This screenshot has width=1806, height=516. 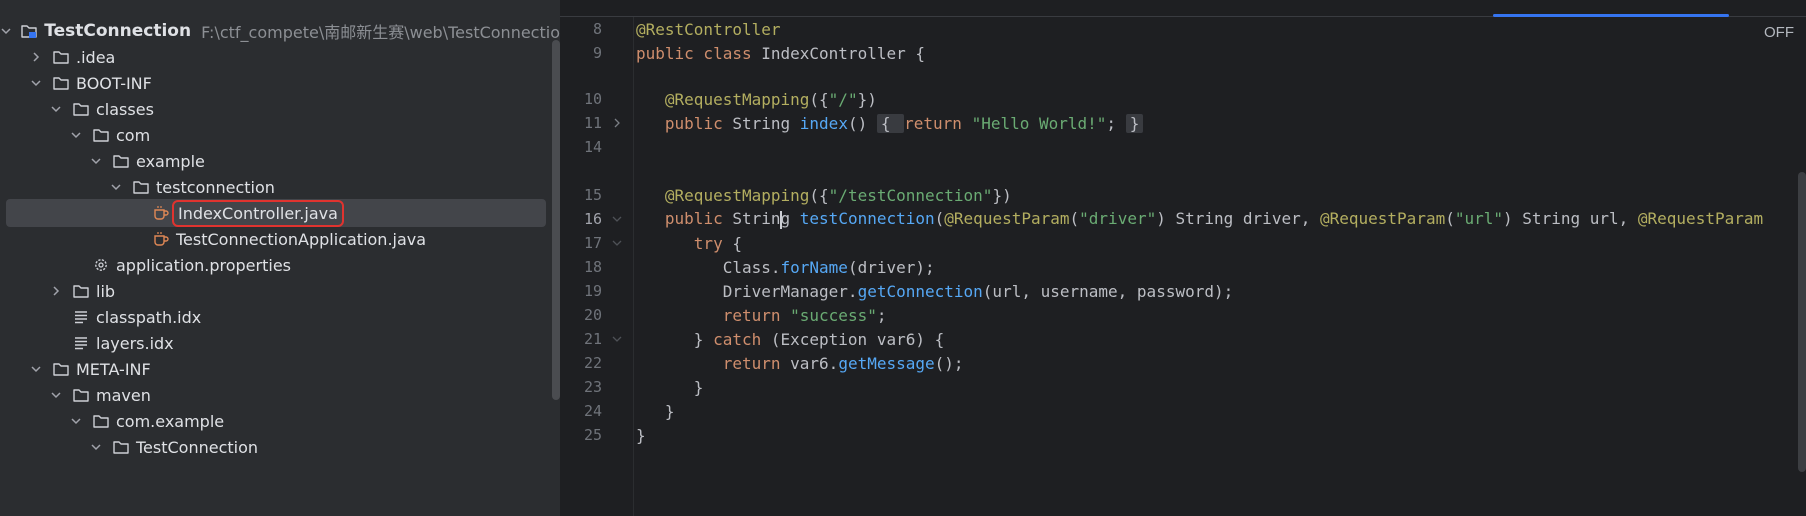 I want to click on code-text: @RequestMapping({"/testConnection"}), so click(x=824, y=195).